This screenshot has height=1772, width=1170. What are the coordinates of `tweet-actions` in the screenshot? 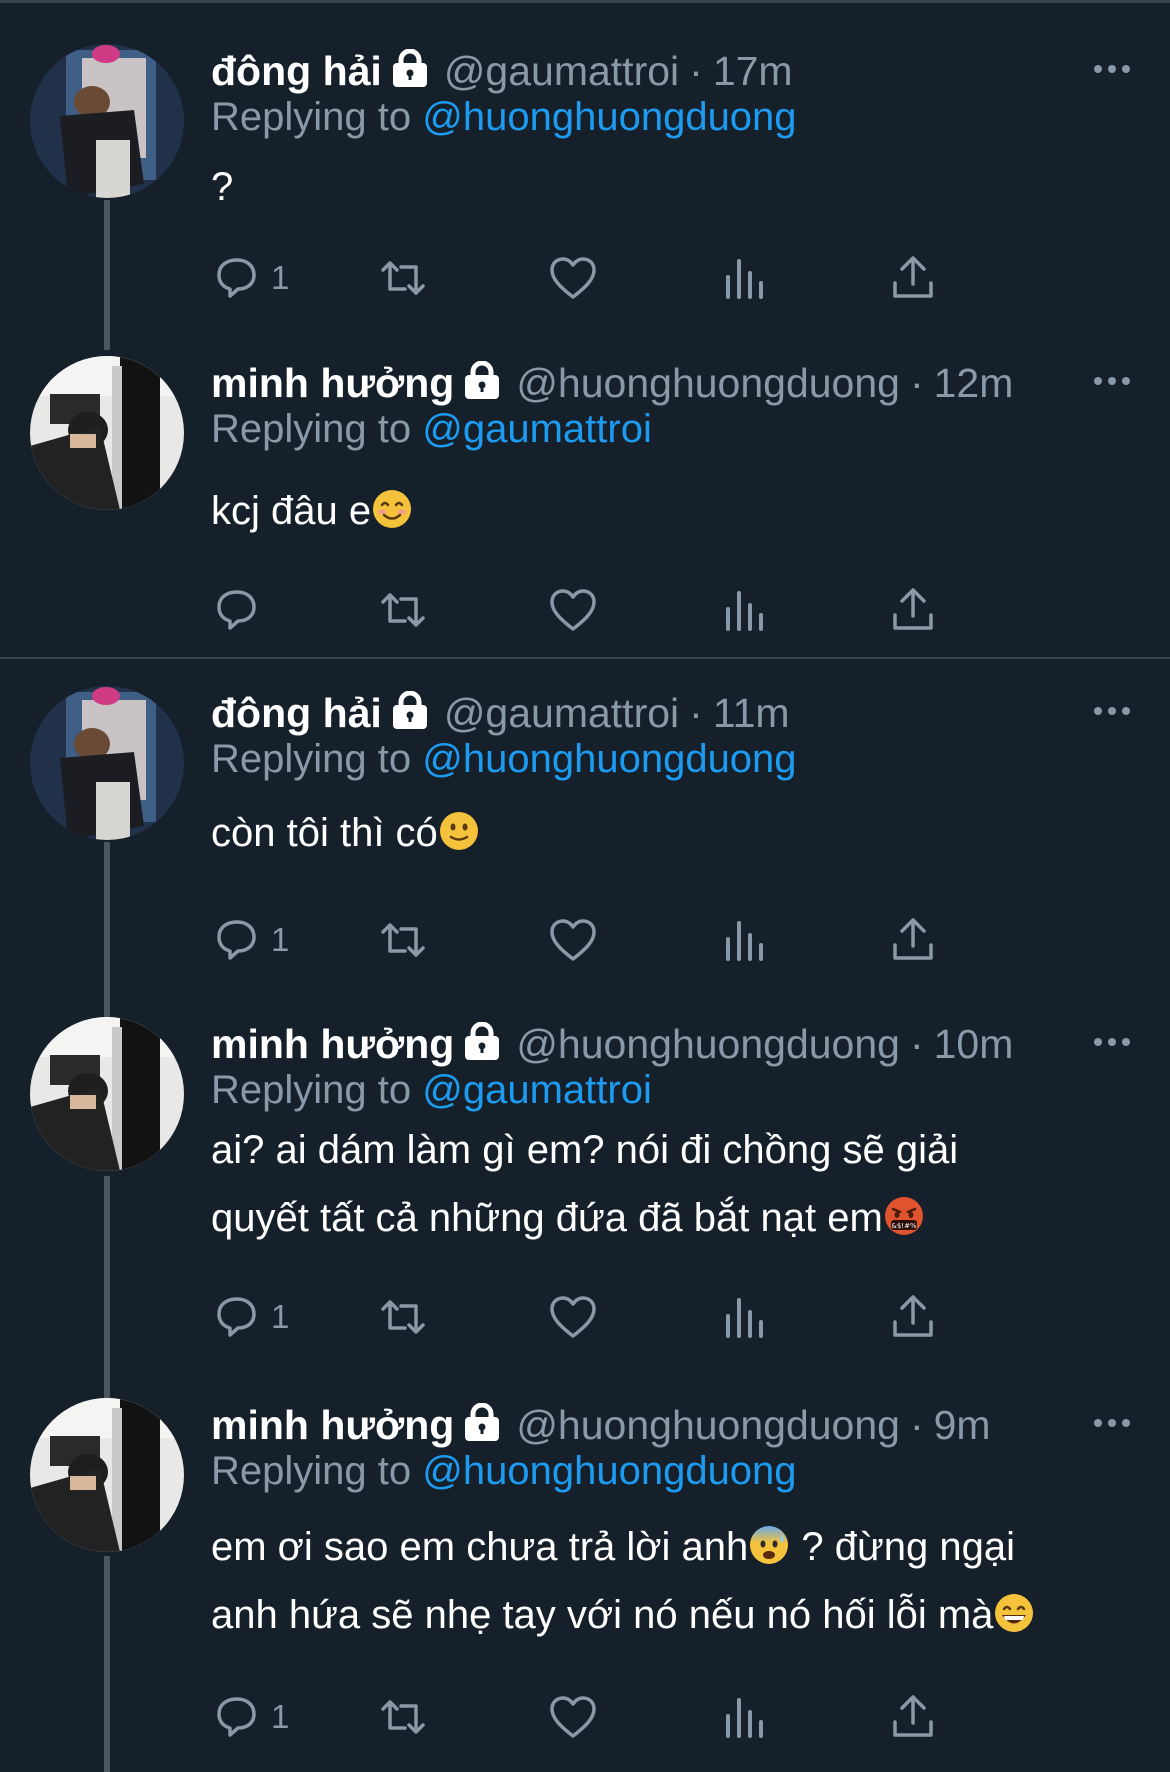 It's located at (626, 610).